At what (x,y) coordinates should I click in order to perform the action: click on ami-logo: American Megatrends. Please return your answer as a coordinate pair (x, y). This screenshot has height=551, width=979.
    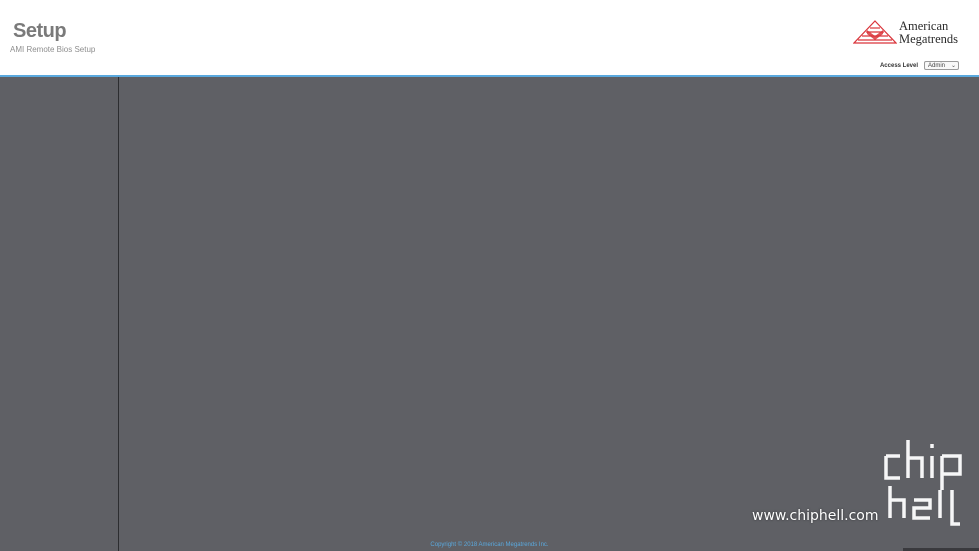
    Looking at the image, I should click on (906, 33).